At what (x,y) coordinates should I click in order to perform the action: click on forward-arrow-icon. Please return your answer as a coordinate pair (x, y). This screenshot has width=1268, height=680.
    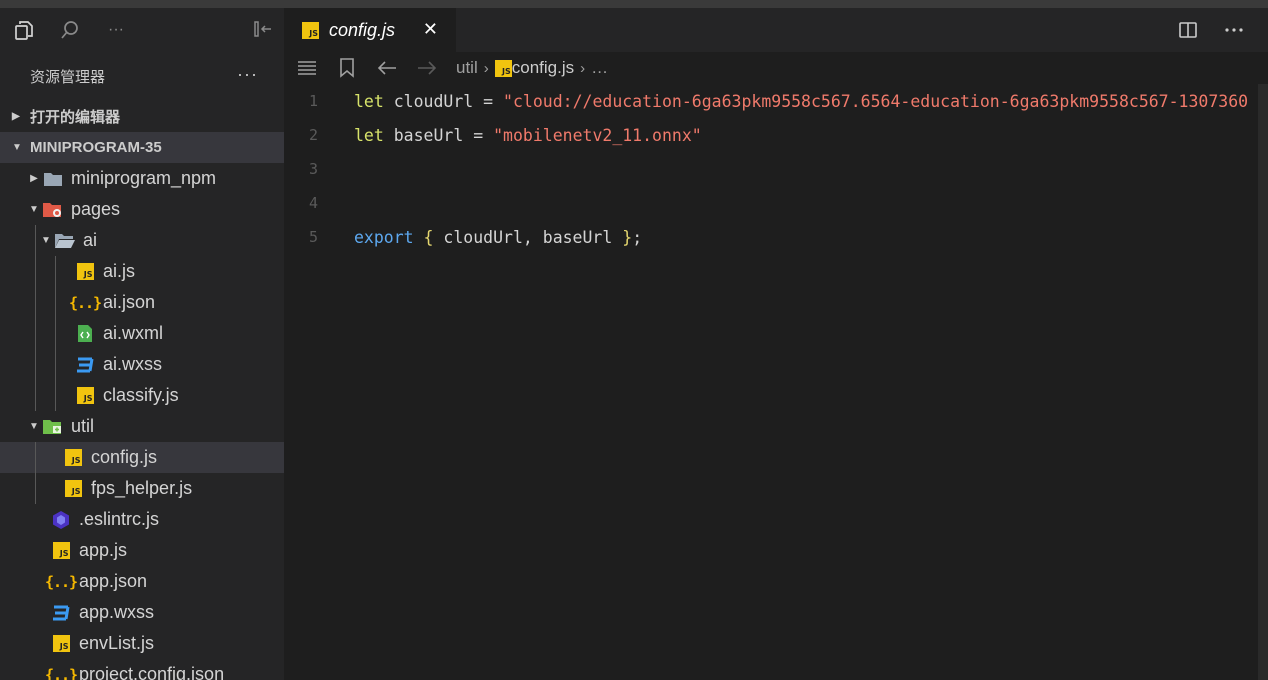
    Looking at the image, I should click on (427, 68).